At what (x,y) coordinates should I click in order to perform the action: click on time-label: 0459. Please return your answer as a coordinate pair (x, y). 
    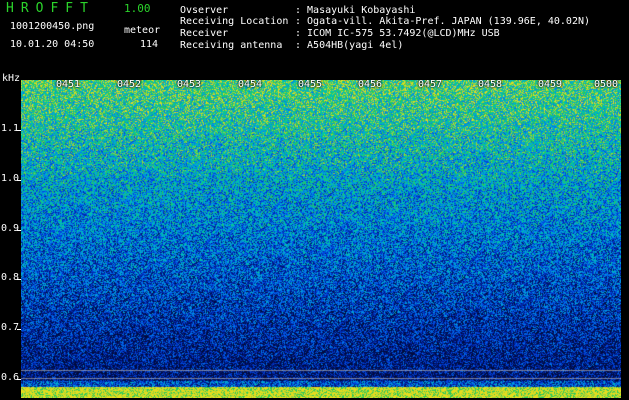
    Looking at the image, I should click on (550, 84).